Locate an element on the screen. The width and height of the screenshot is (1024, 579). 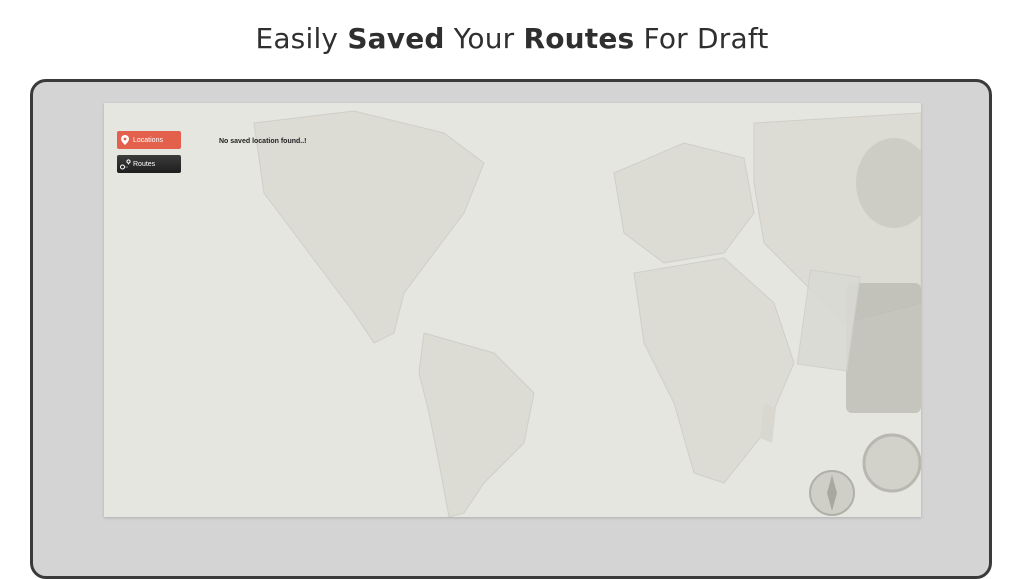
sidebar-item-locations: Locations is located at coordinates (149, 140).